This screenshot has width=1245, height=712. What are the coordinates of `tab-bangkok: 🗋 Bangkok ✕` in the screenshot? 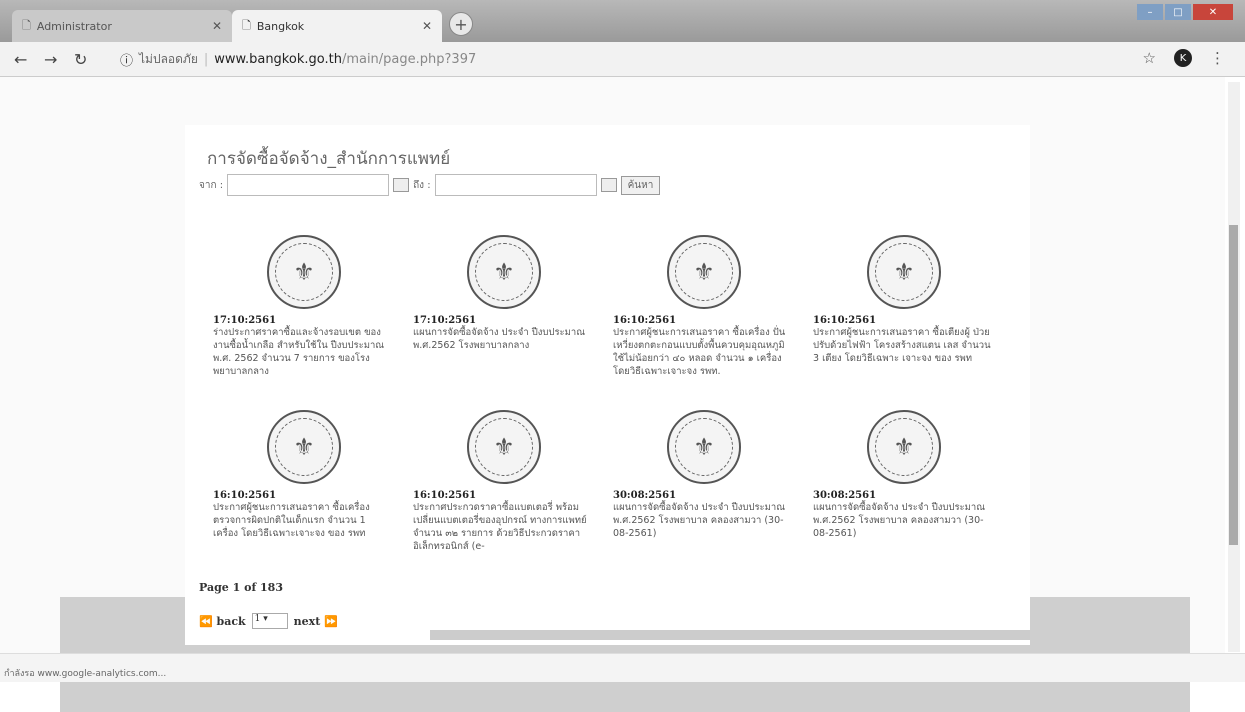 It's located at (337, 26).